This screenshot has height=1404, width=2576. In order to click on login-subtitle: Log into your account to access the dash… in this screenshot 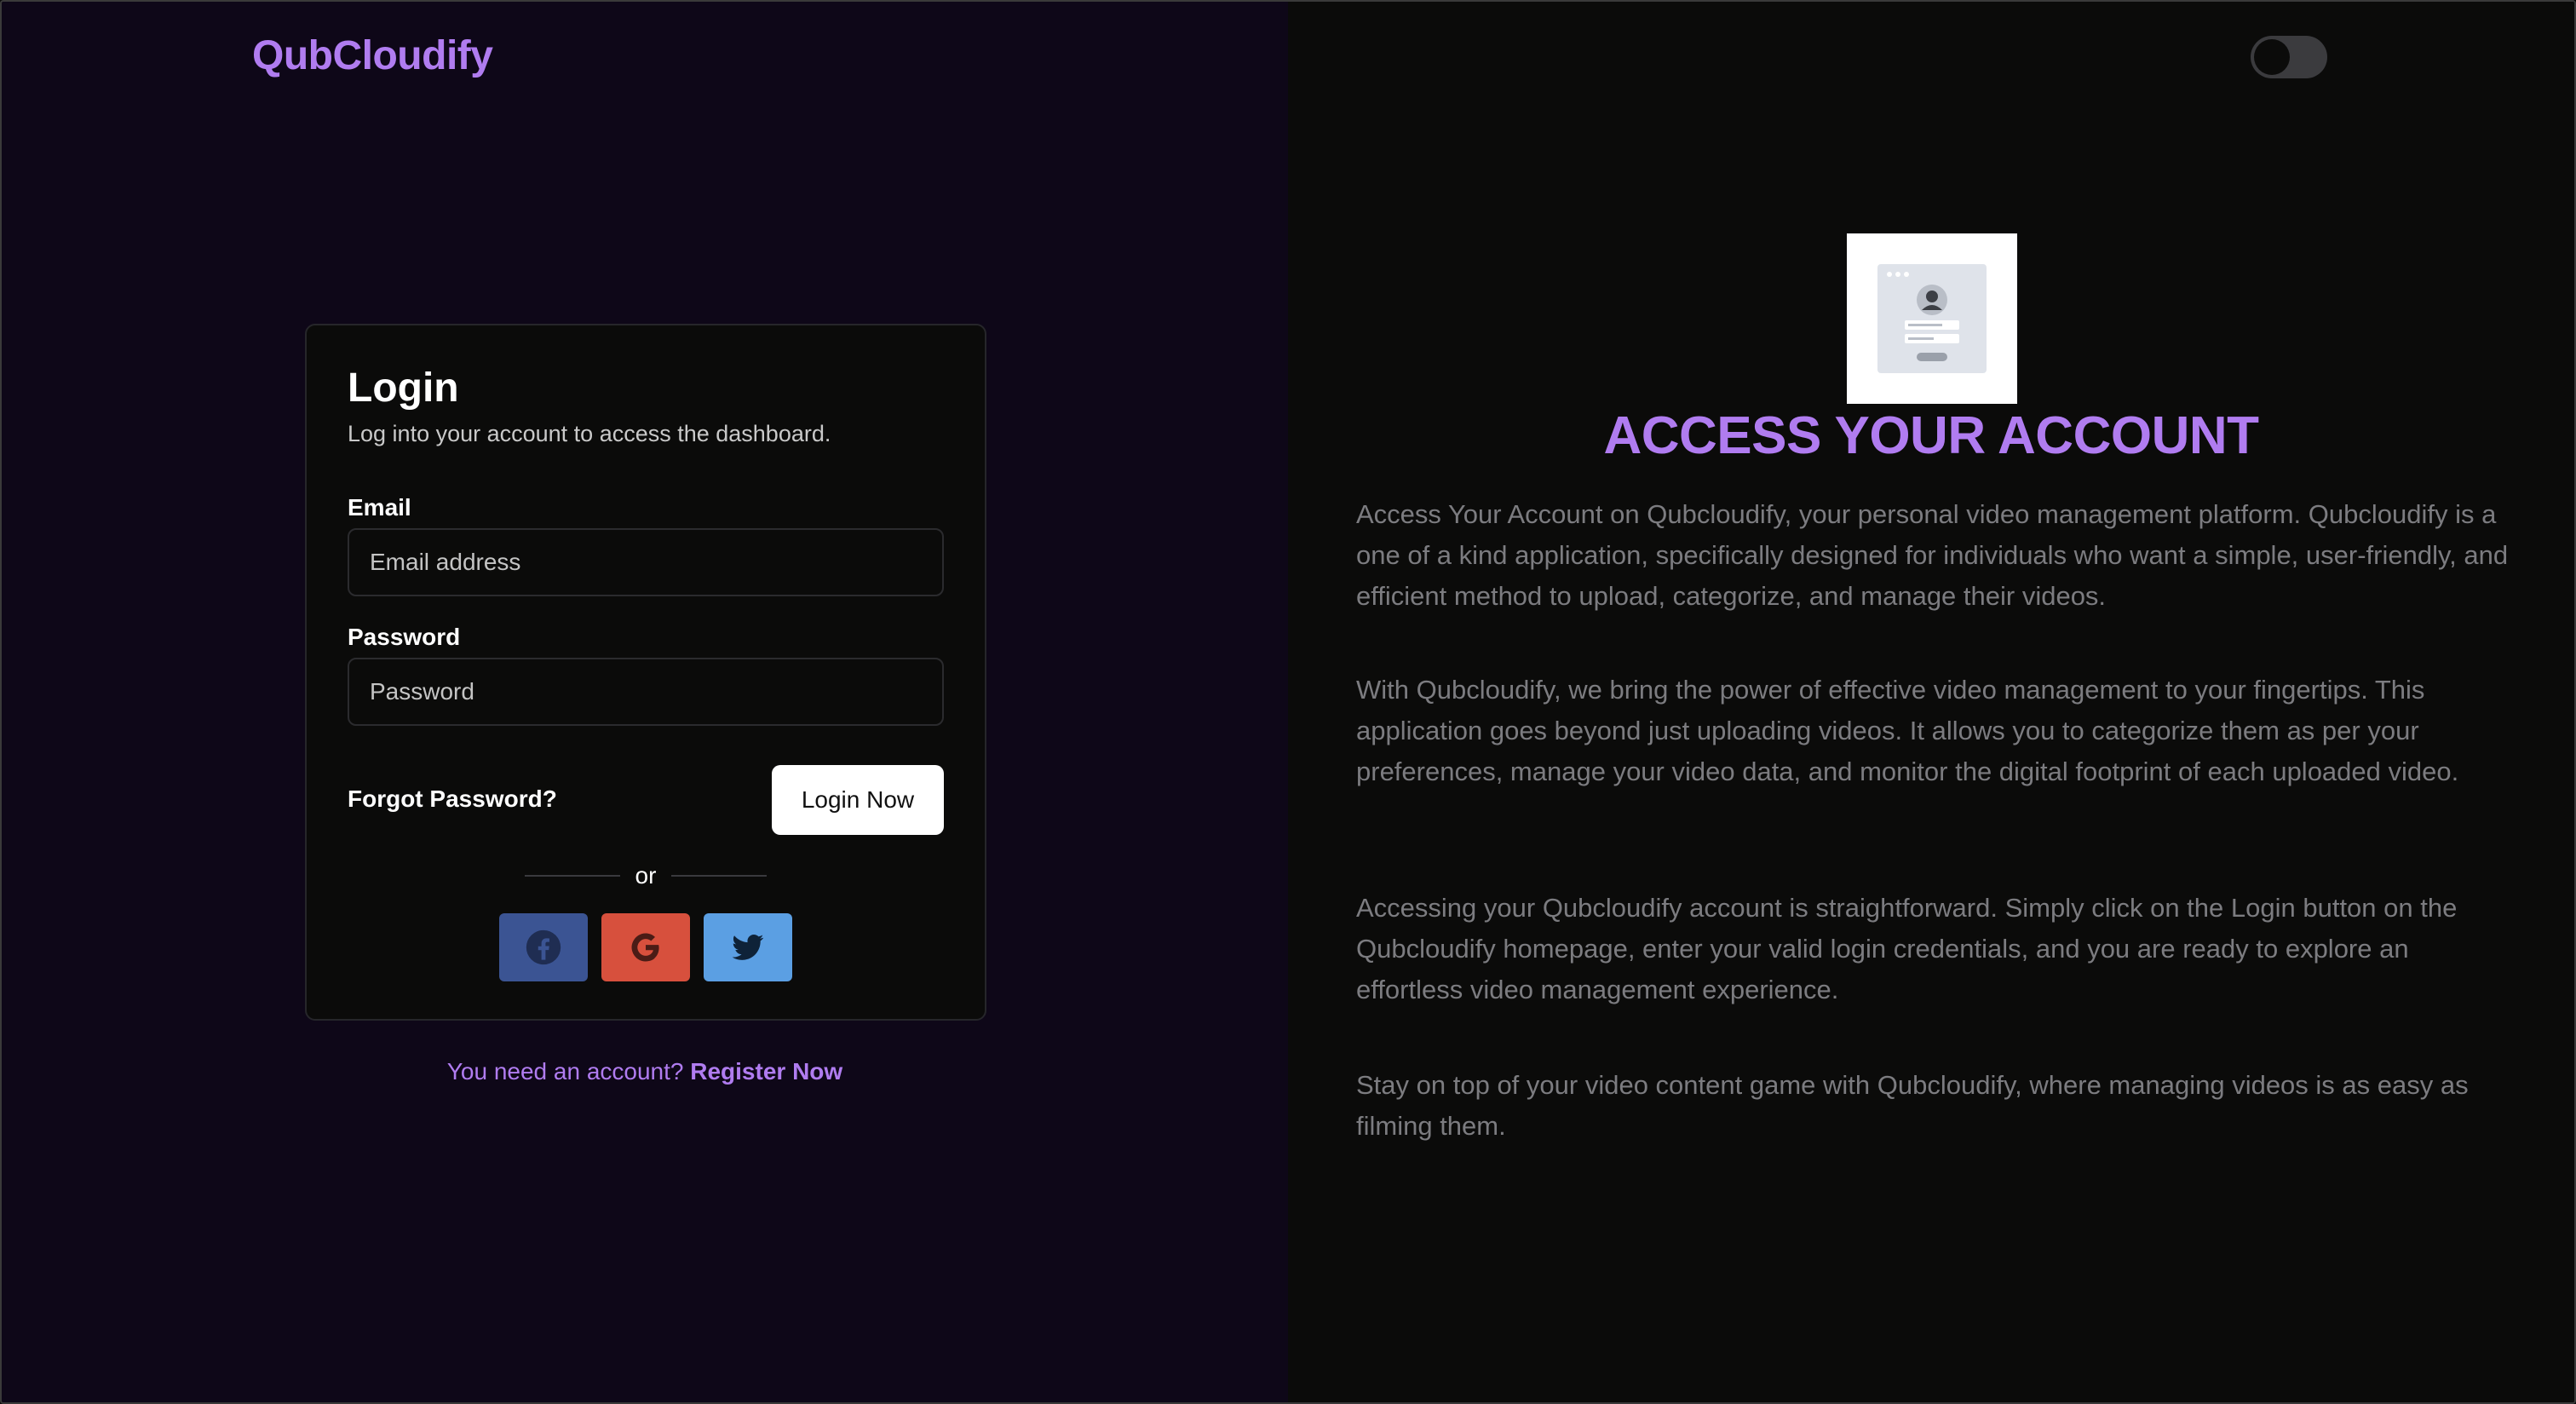, I will do `click(590, 433)`.